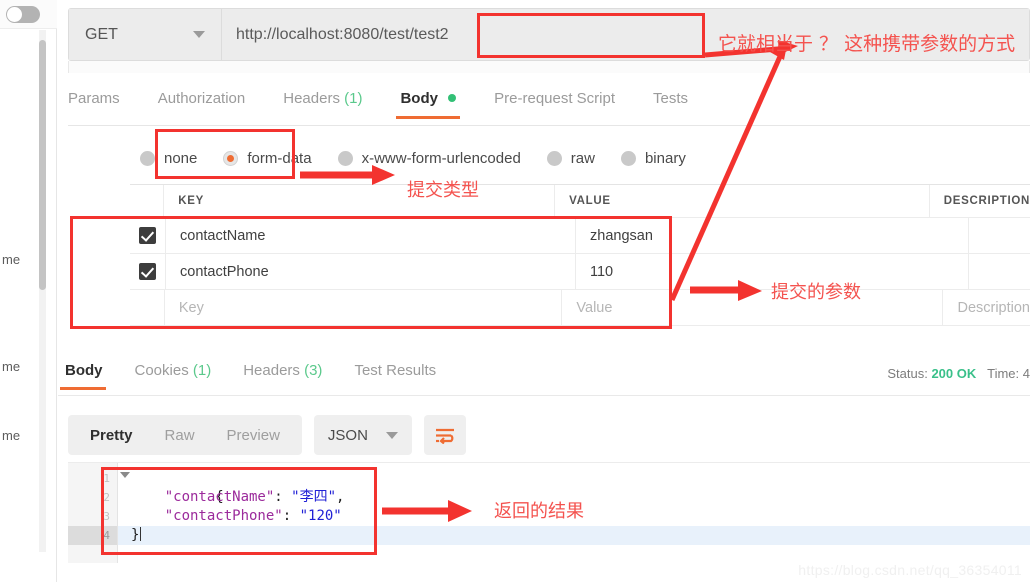 This screenshot has height=582, width=1030. Describe the element at coordinates (986, 307) in the screenshot. I see `placeholder-description-input: Description` at that location.